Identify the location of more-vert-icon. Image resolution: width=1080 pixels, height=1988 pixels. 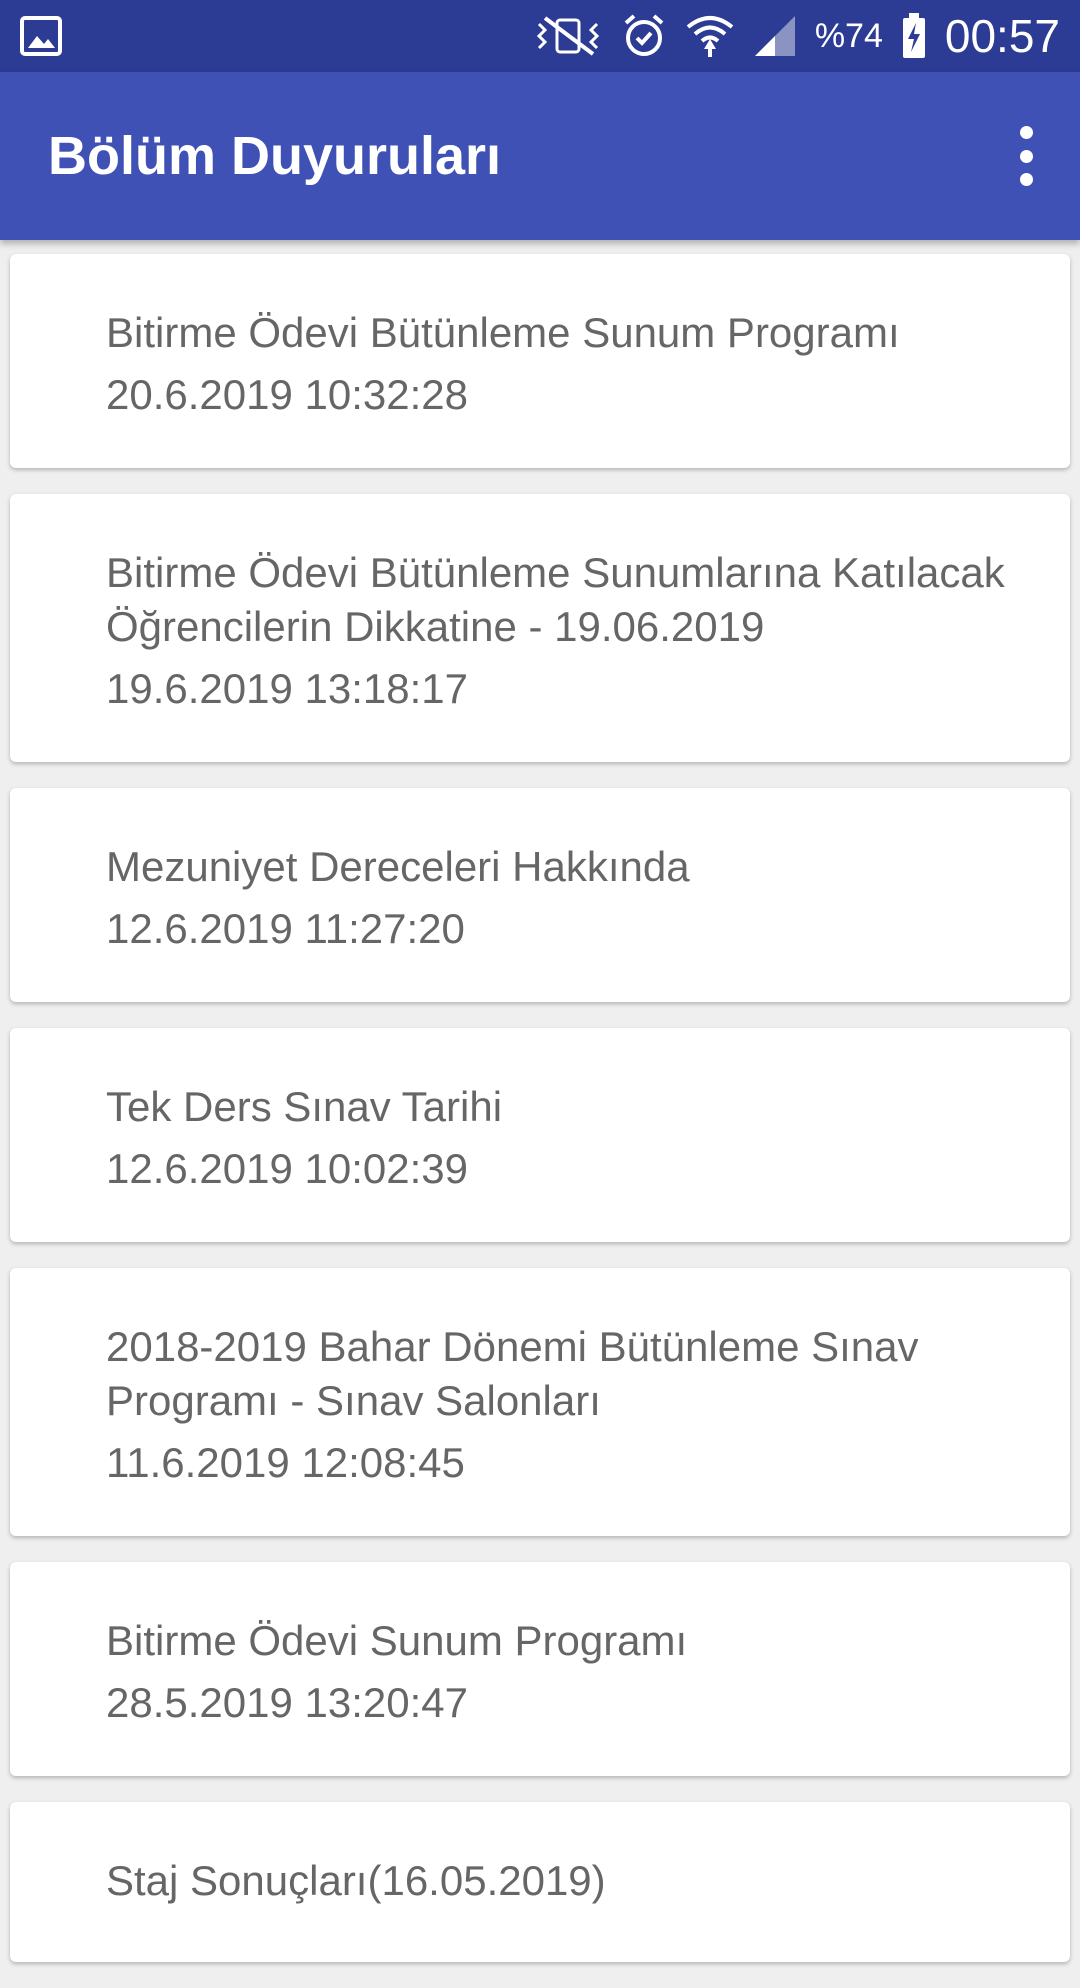
(1026, 156).